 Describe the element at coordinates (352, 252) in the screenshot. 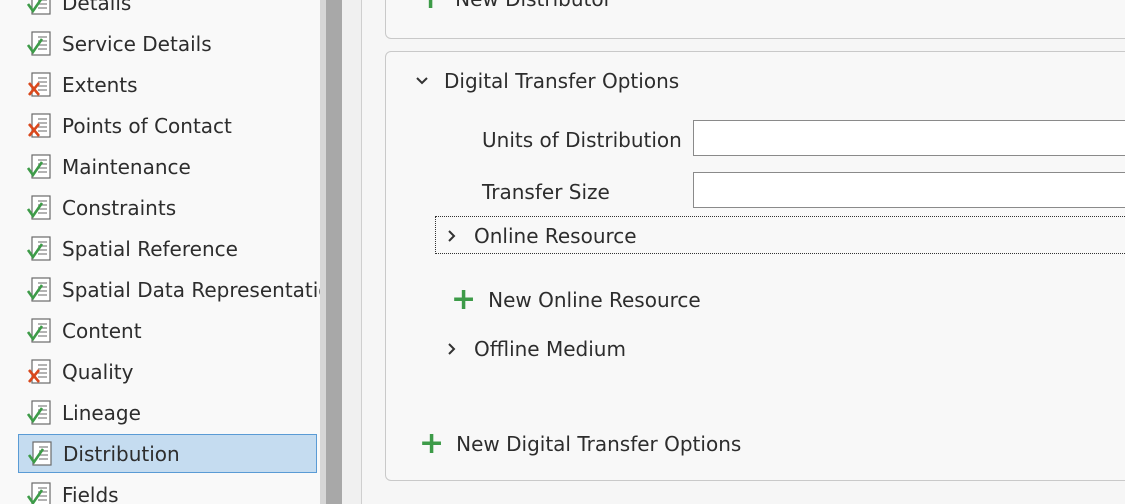

I see `splitter-gap` at that location.